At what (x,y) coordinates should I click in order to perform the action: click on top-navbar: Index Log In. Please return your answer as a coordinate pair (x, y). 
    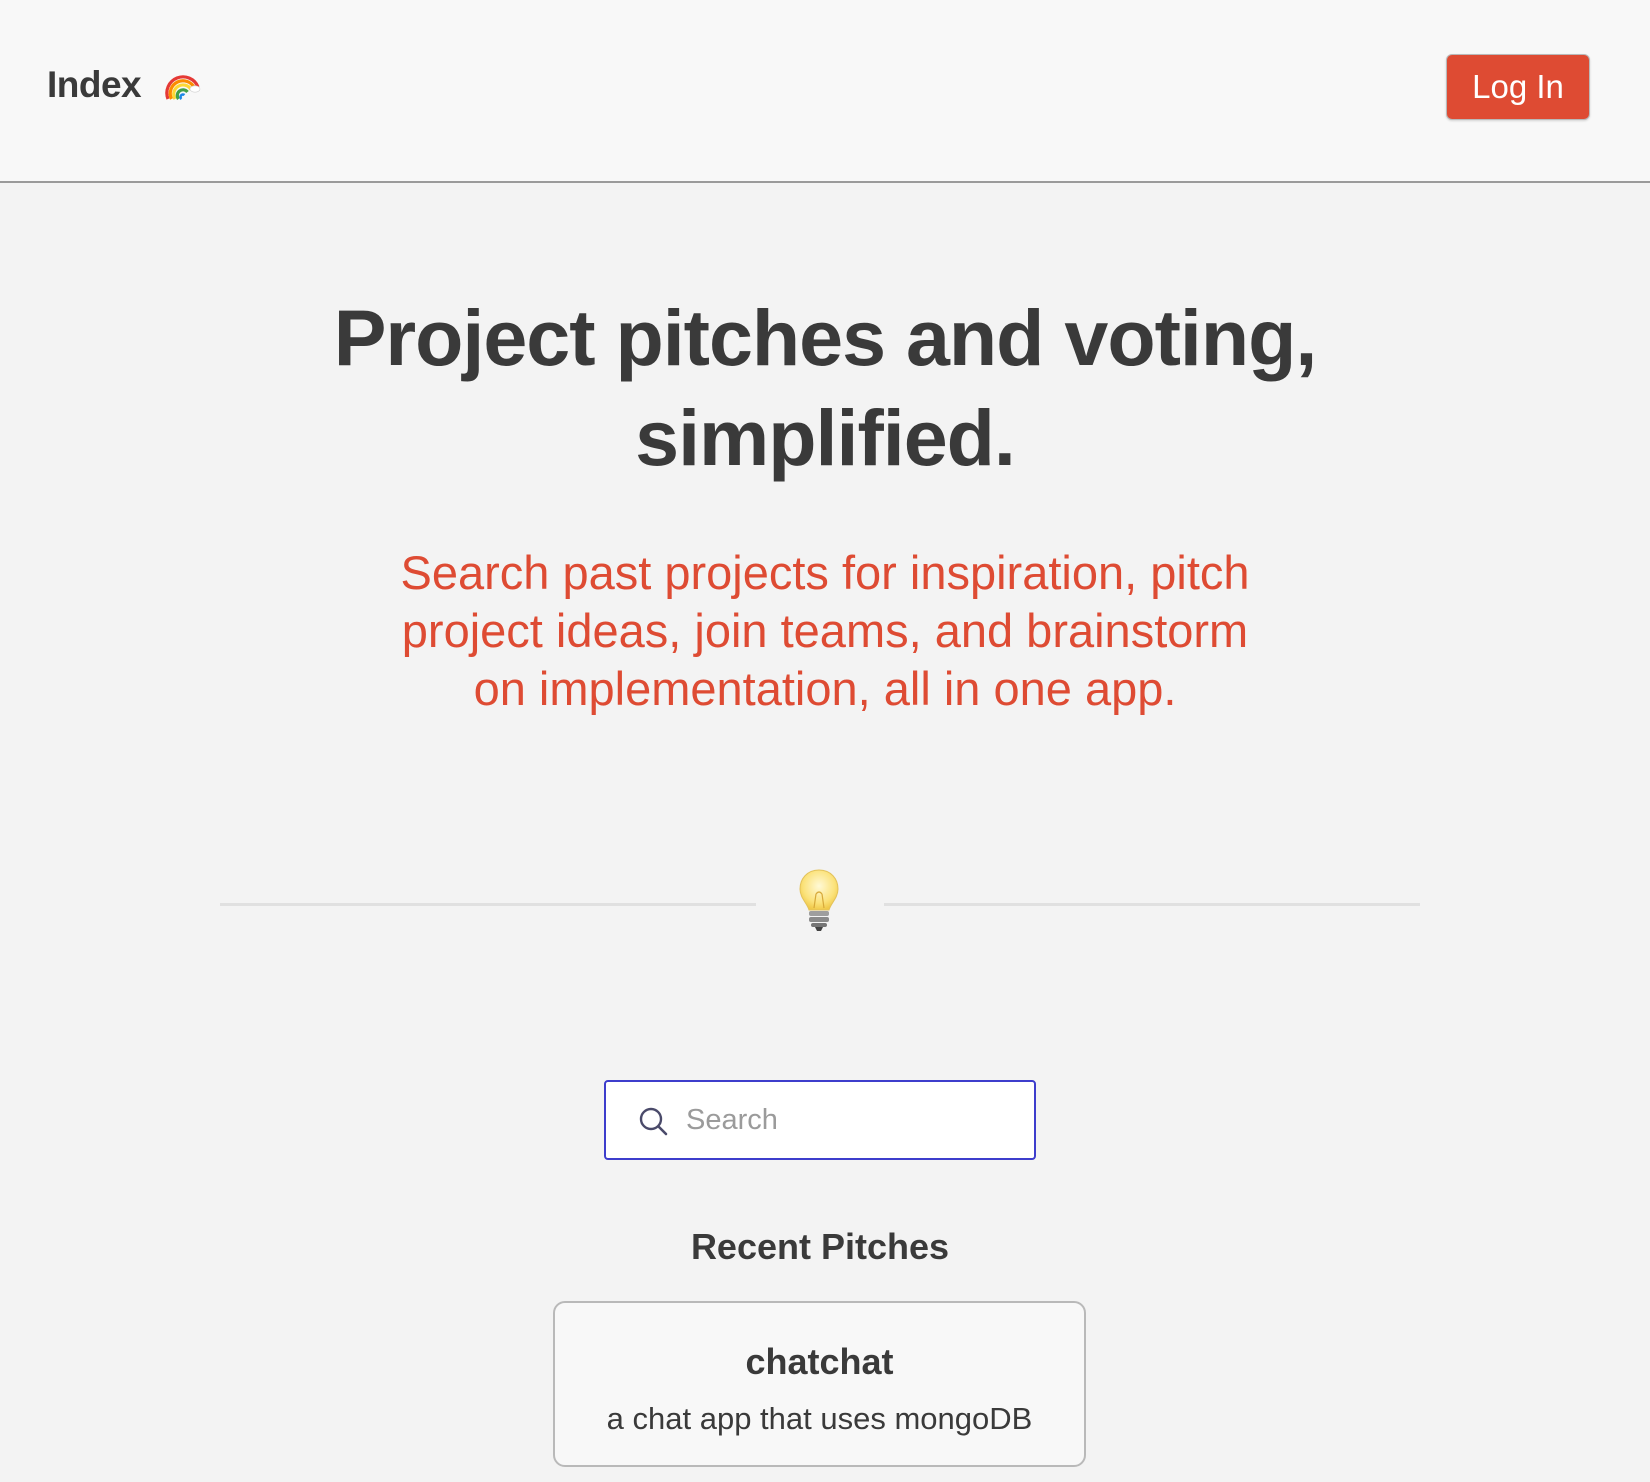
    Looking at the image, I should click on (825, 91).